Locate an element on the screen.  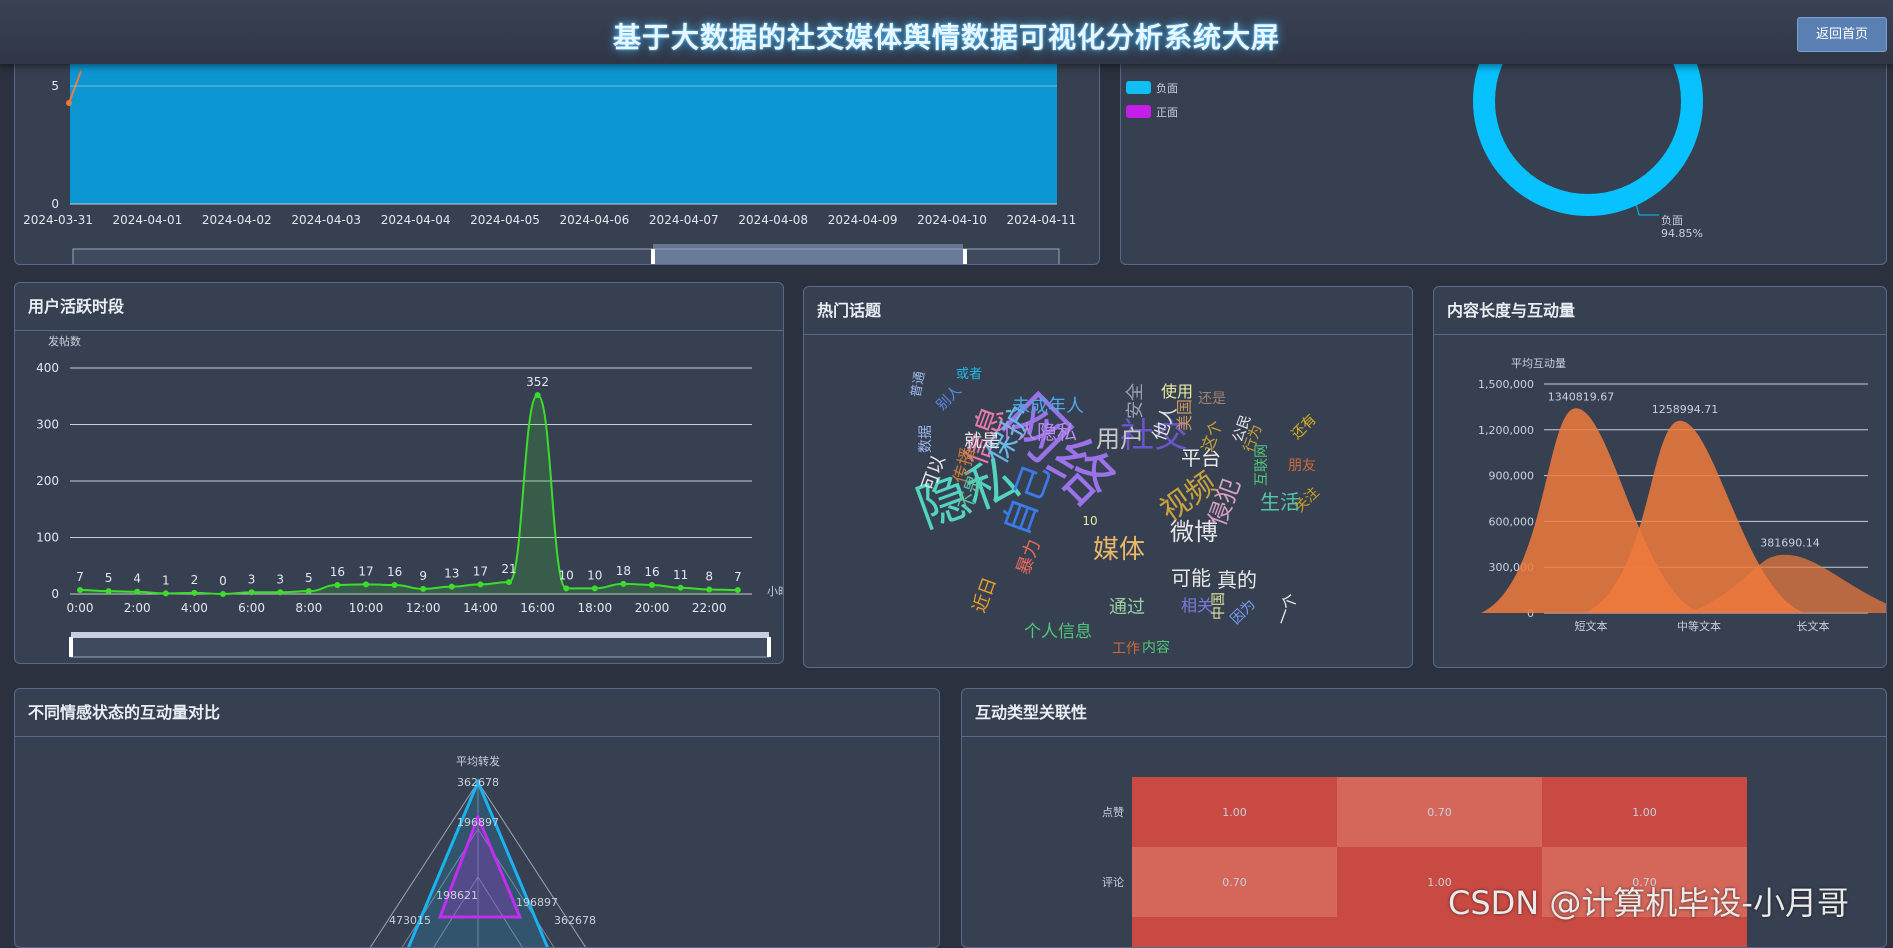
word-cloud-item: 一个 is located at coordinates (1286, 609).